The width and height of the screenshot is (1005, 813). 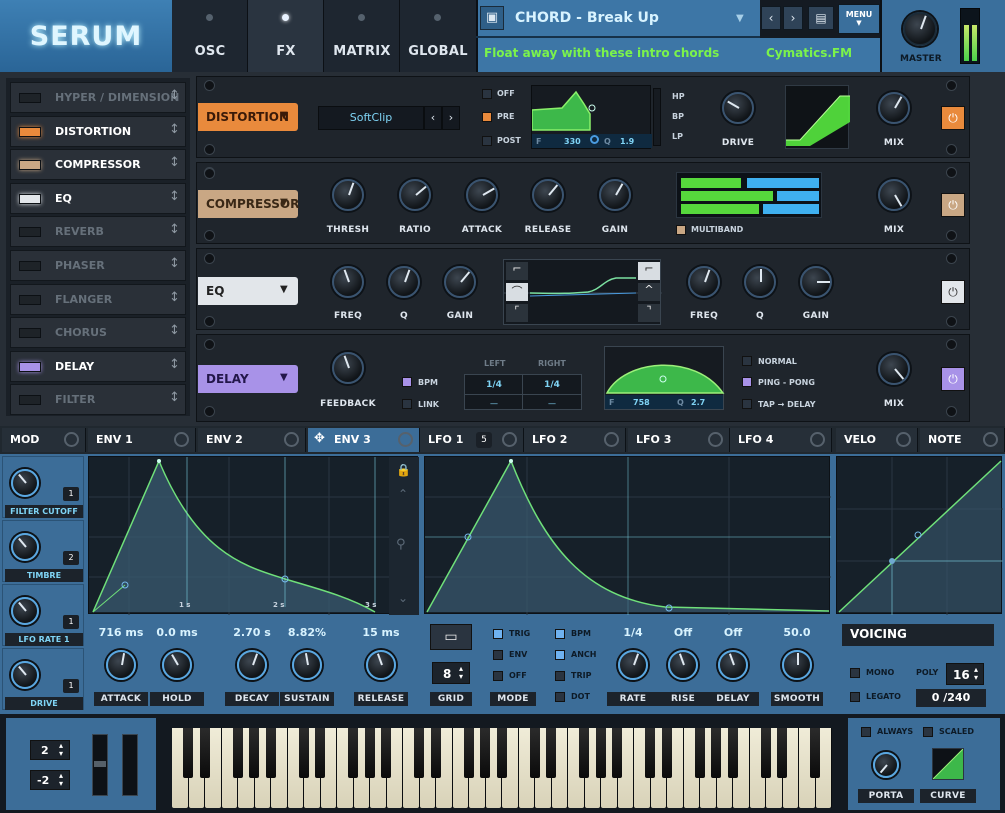 I want to click on delay-mix-knob, so click(x=894, y=369).